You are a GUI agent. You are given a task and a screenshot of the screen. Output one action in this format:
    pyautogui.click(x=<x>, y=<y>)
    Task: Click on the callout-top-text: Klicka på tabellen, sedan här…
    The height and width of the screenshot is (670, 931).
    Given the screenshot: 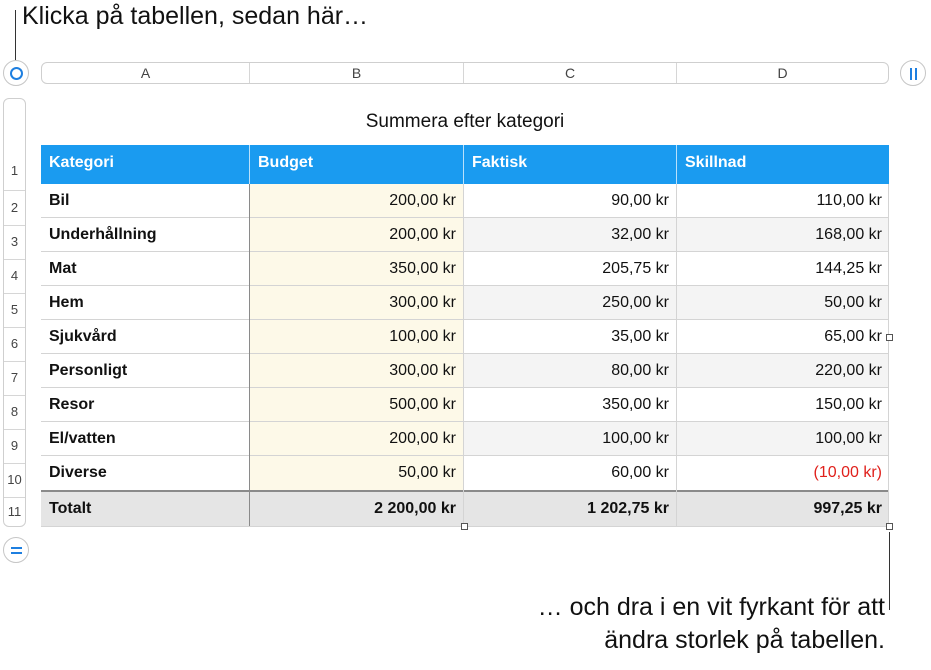 What is the action you would take?
    pyautogui.click(x=195, y=16)
    